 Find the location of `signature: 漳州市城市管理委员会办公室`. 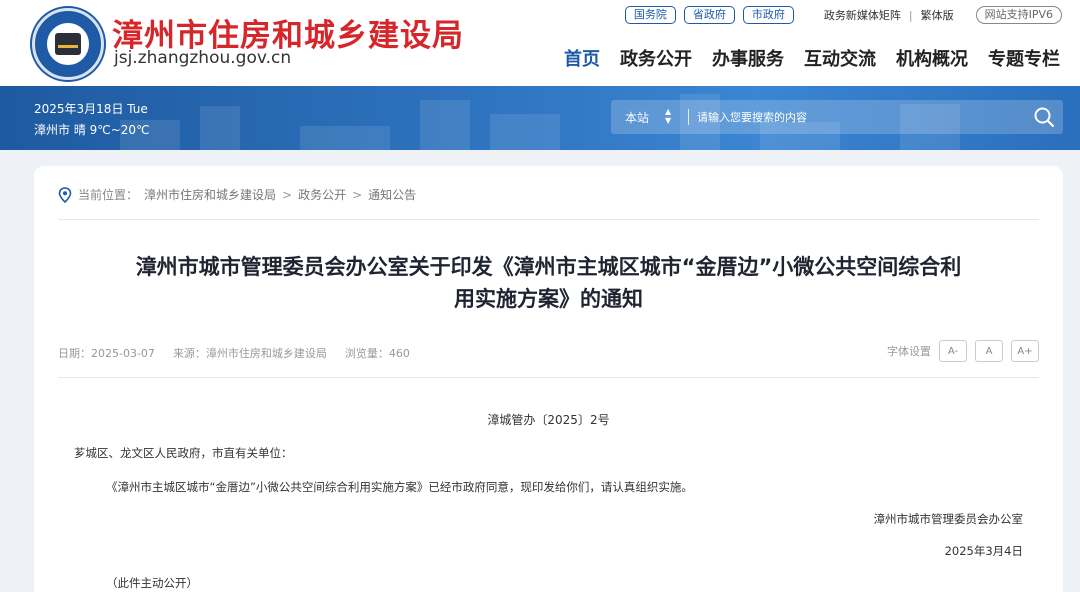

signature: 漳州市城市管理委员会办公室 is located at coordinates (948, 519).